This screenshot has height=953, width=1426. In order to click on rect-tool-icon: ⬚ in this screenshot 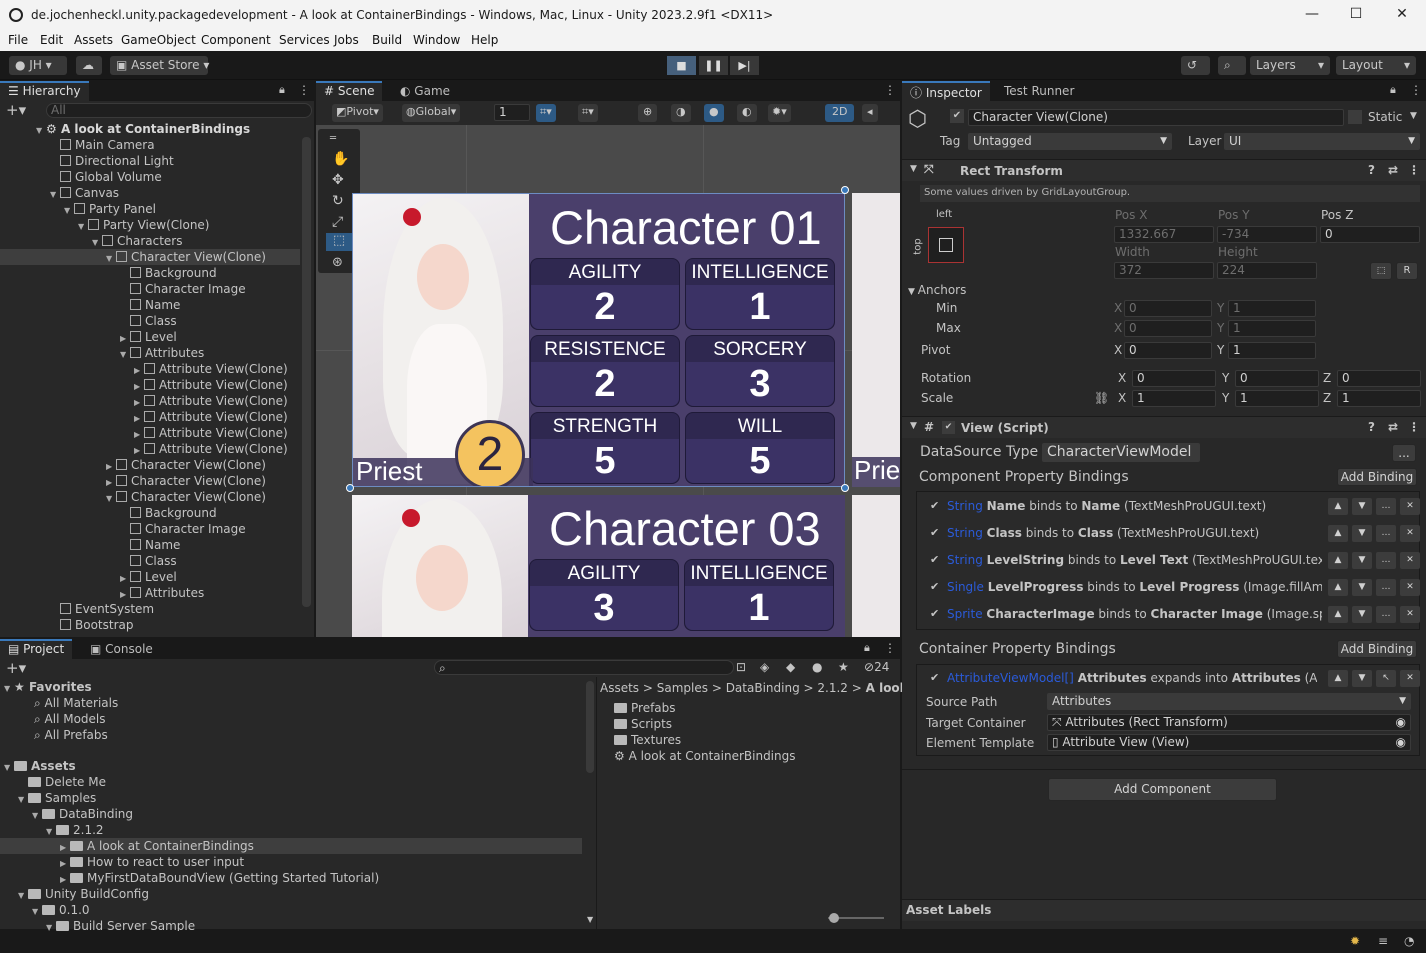, I will do `click(339, 242)`.